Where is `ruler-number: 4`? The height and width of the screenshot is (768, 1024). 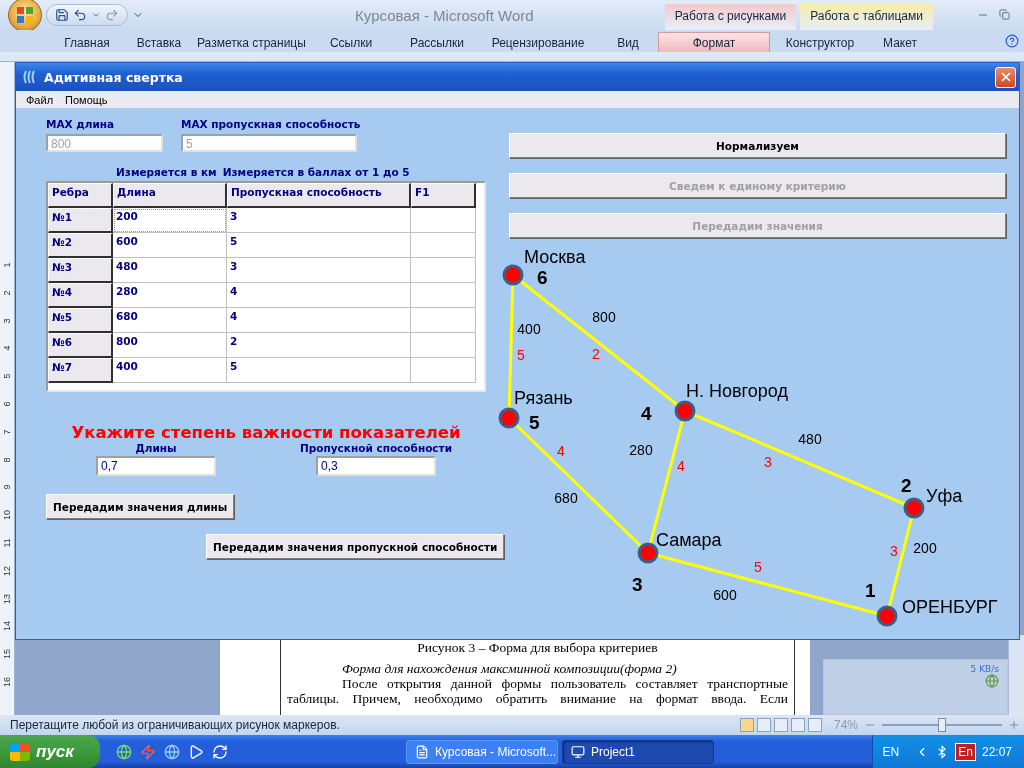
ruler-number: 4 is located at coordinates (7, 348).